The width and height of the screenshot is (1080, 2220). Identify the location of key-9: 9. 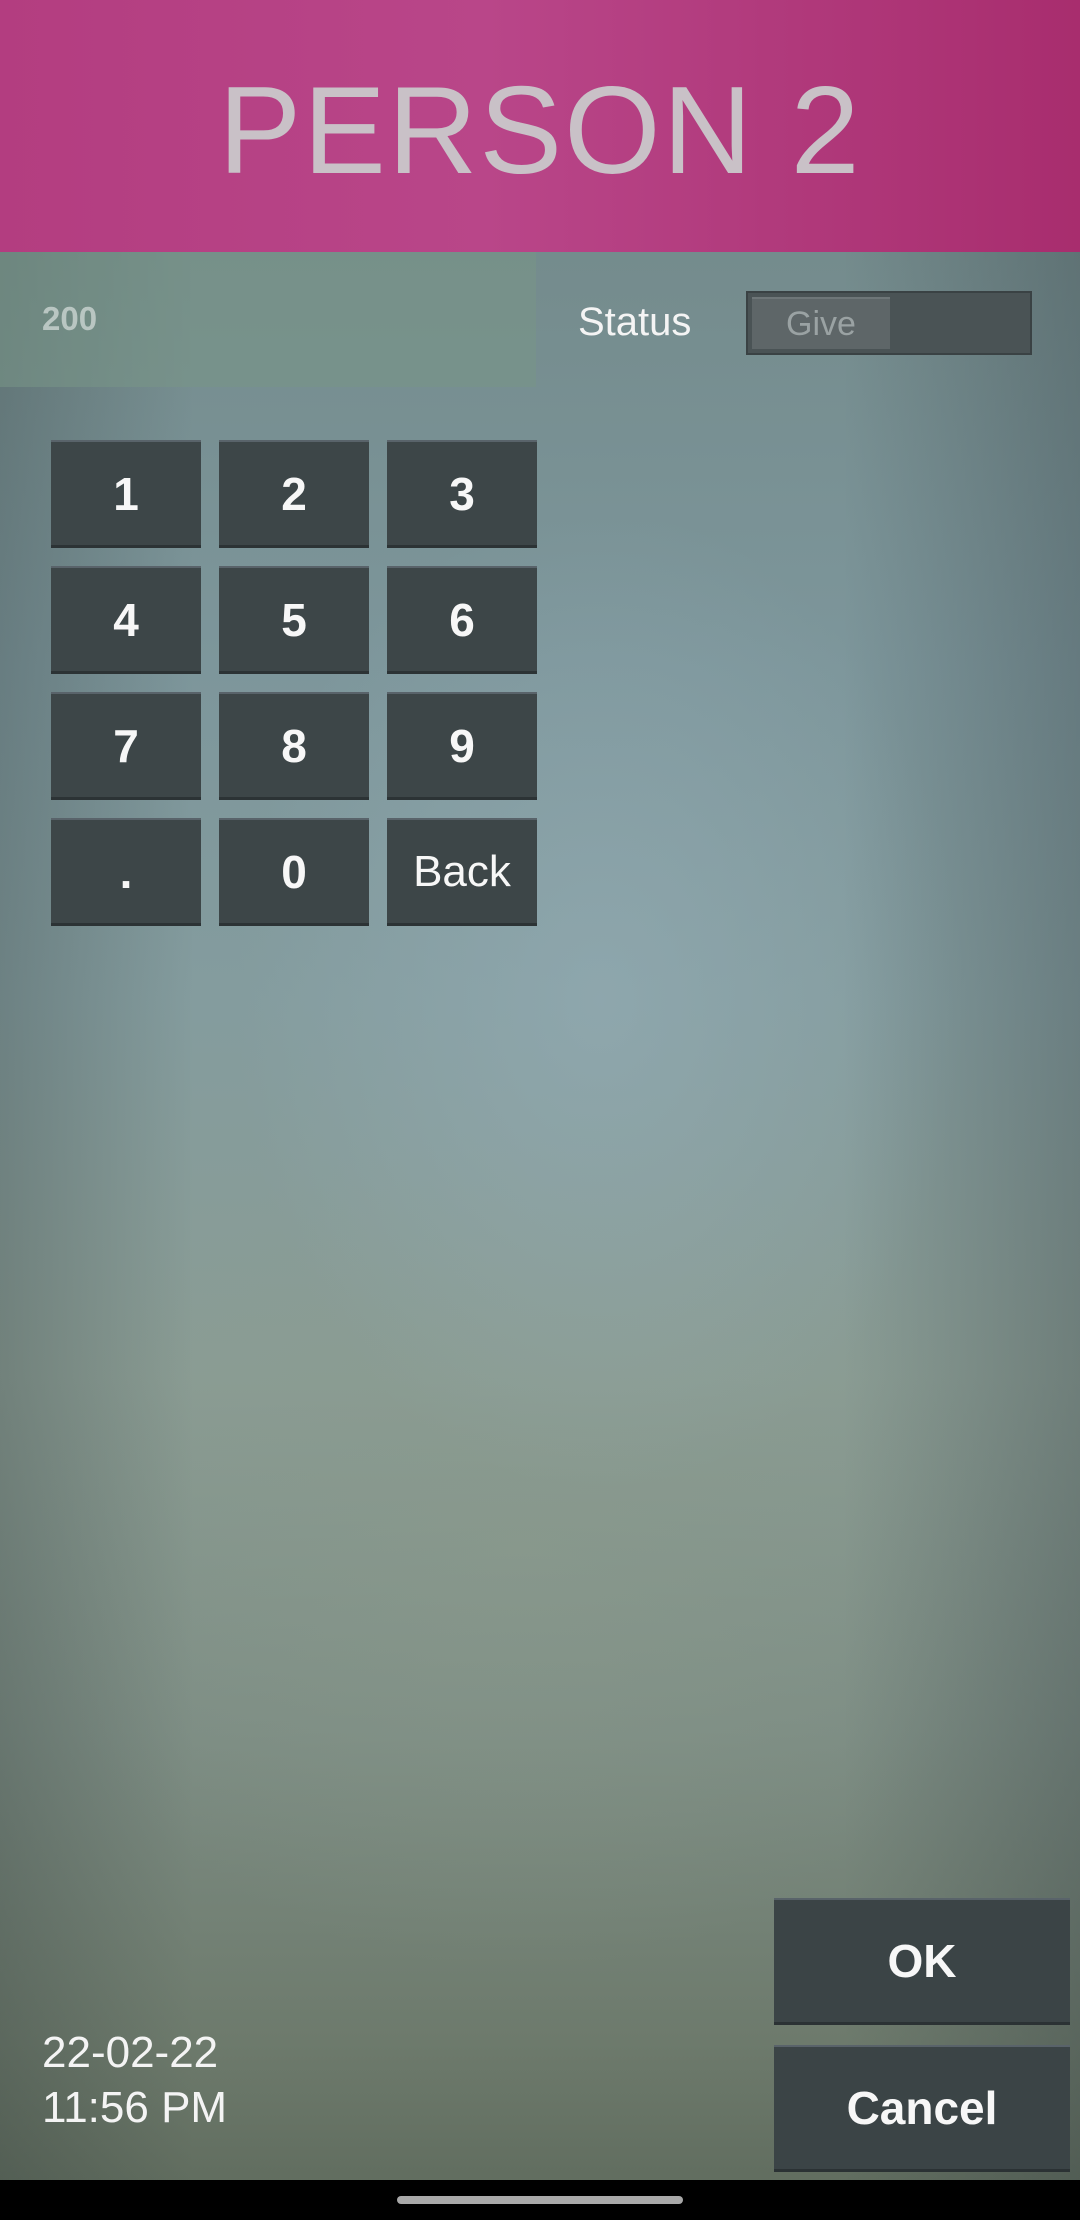
(462, 746).